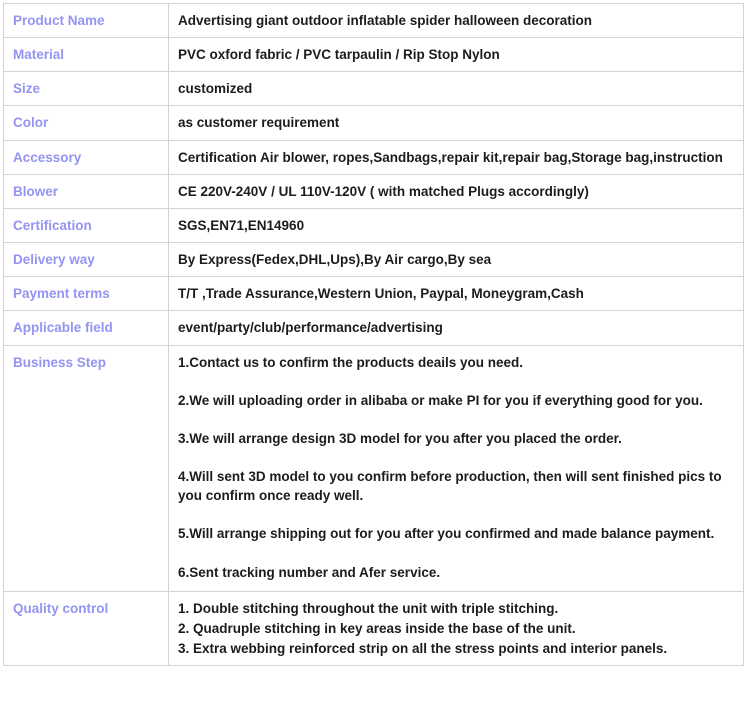 This screenshot has height=726, width=749. Describe the element at coordinates (86, 123) in the screenshot. I see `spec-label: Color` at that location.